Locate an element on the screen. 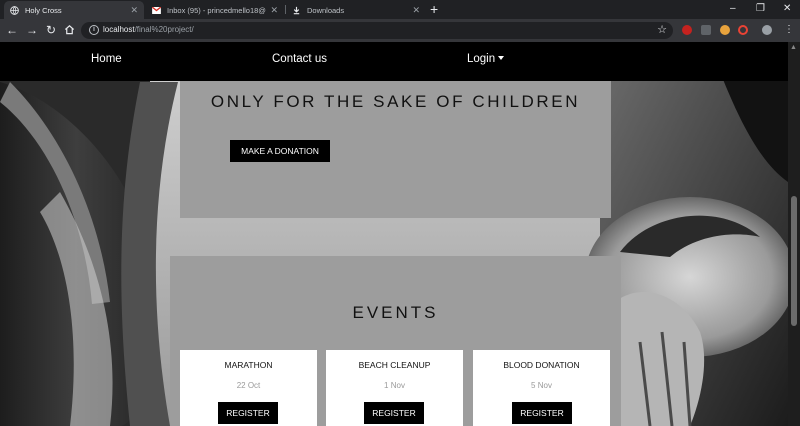 The image size is (800, 426). url-text: localhost/final%20project/ is located at coordinates (148, 29).